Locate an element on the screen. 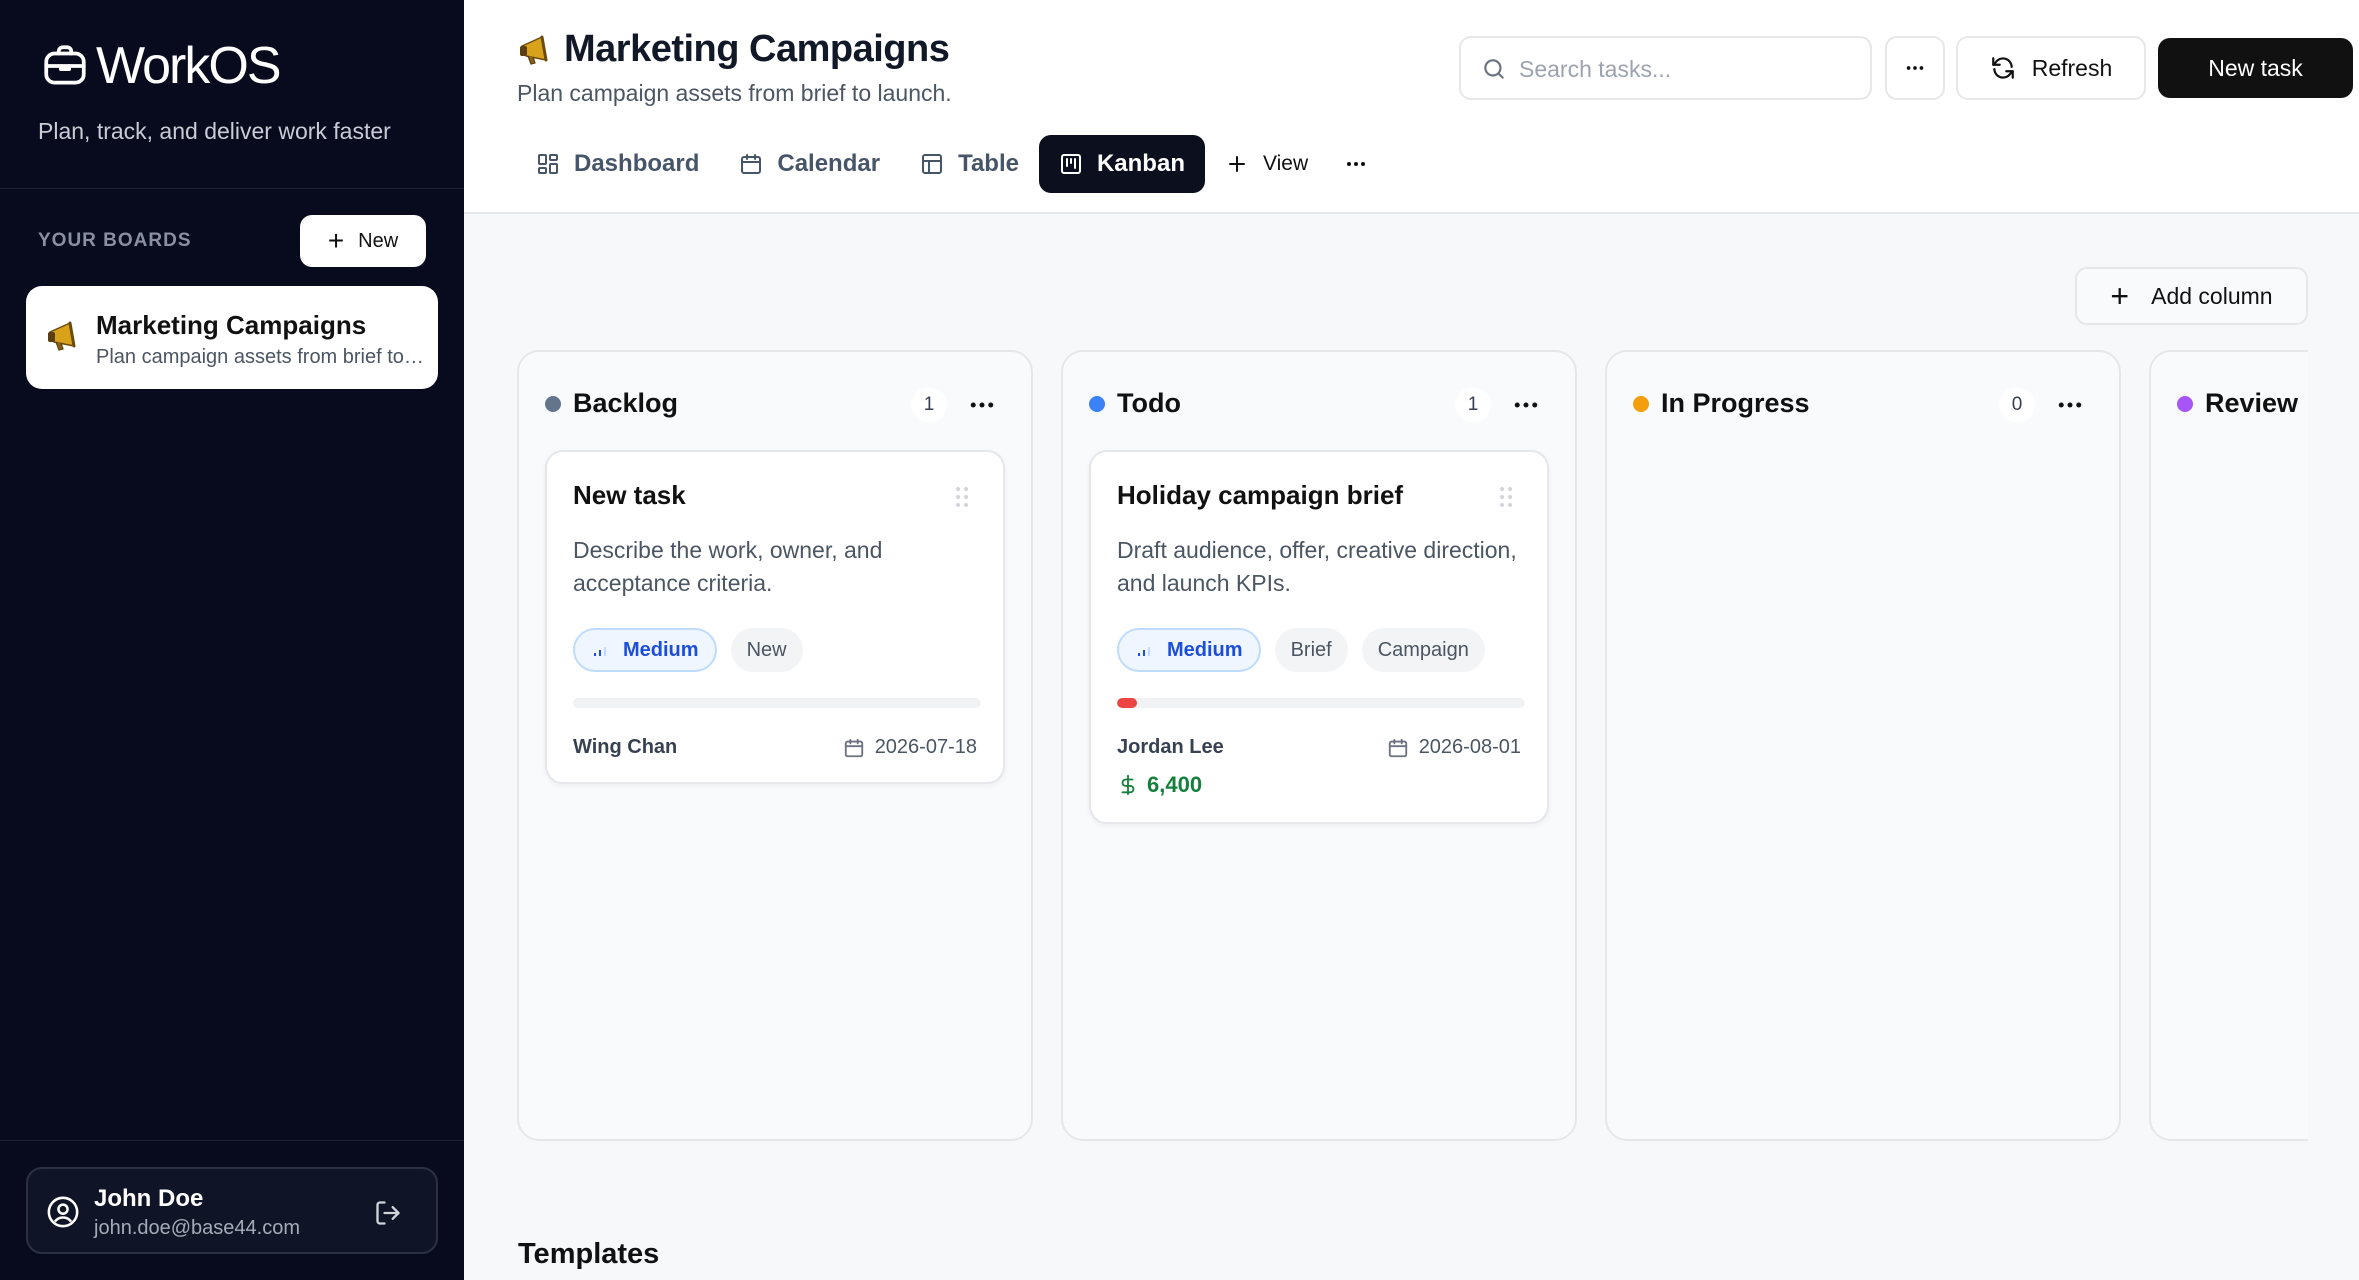 The width and height of the screenshot is (2359, 1280). signal-bars-icon is located at coordinates (1144, 651).